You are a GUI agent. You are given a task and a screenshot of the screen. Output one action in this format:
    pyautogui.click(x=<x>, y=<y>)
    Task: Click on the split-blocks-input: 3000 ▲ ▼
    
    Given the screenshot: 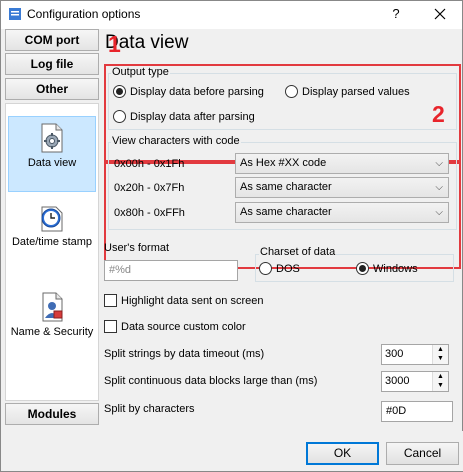 What is the action you would take?
    pyautogui.click(x=415, y=381)
    